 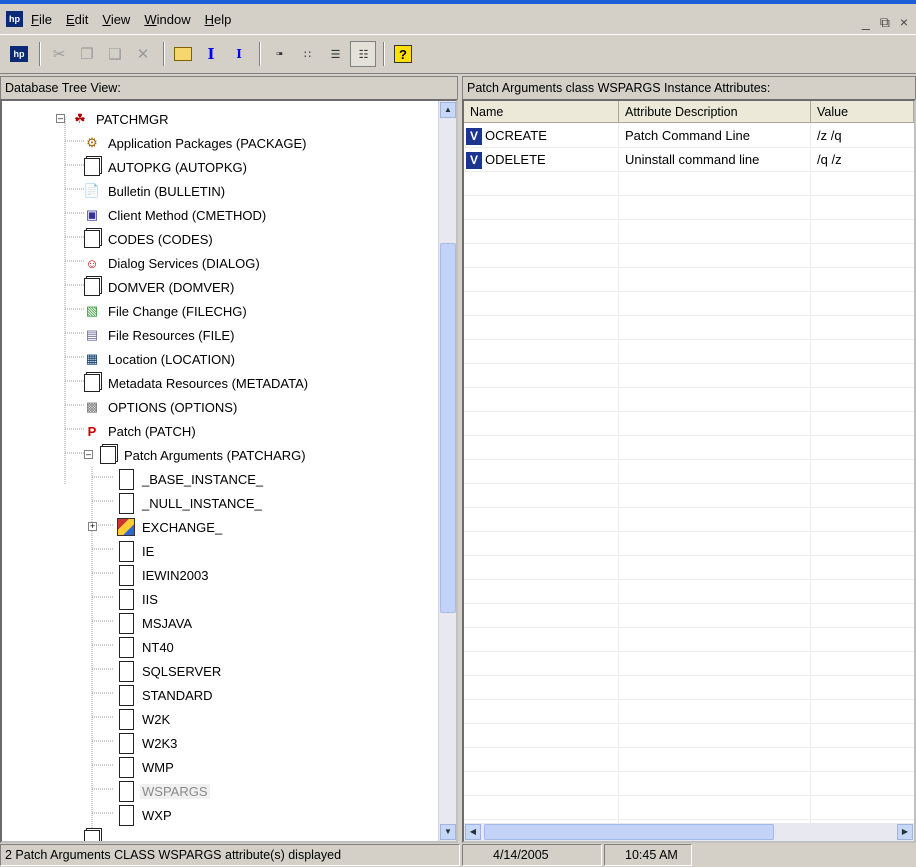 I want to click on tree-node-instance: _BASE_INSTANCE_, so click(x=190, y=479).